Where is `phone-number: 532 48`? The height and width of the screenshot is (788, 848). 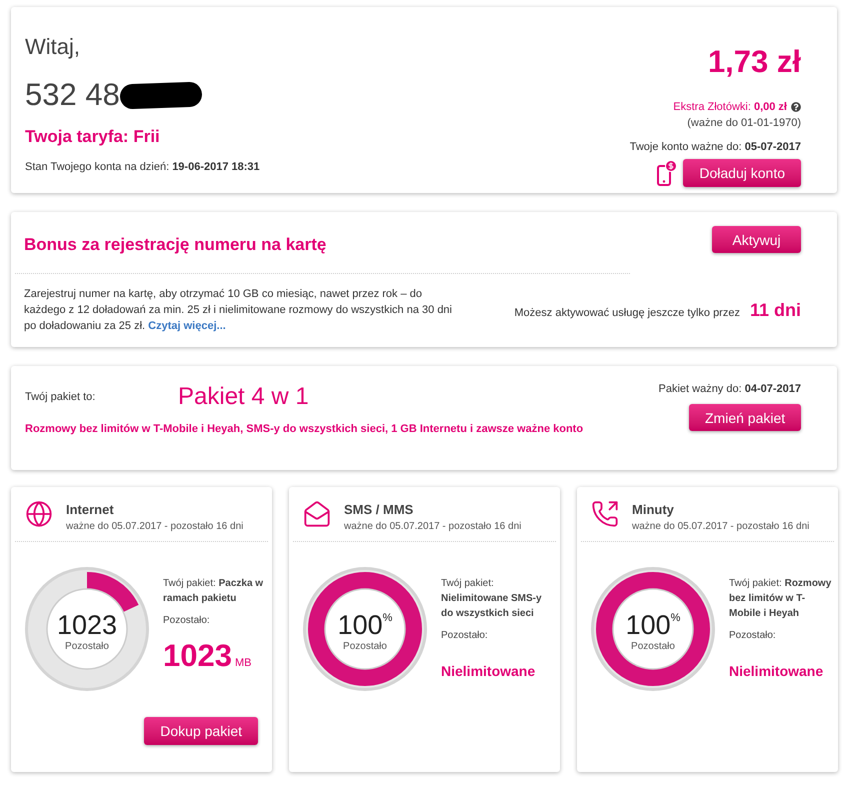
phone-number: 532 48 is located at coordinates (72, 95).